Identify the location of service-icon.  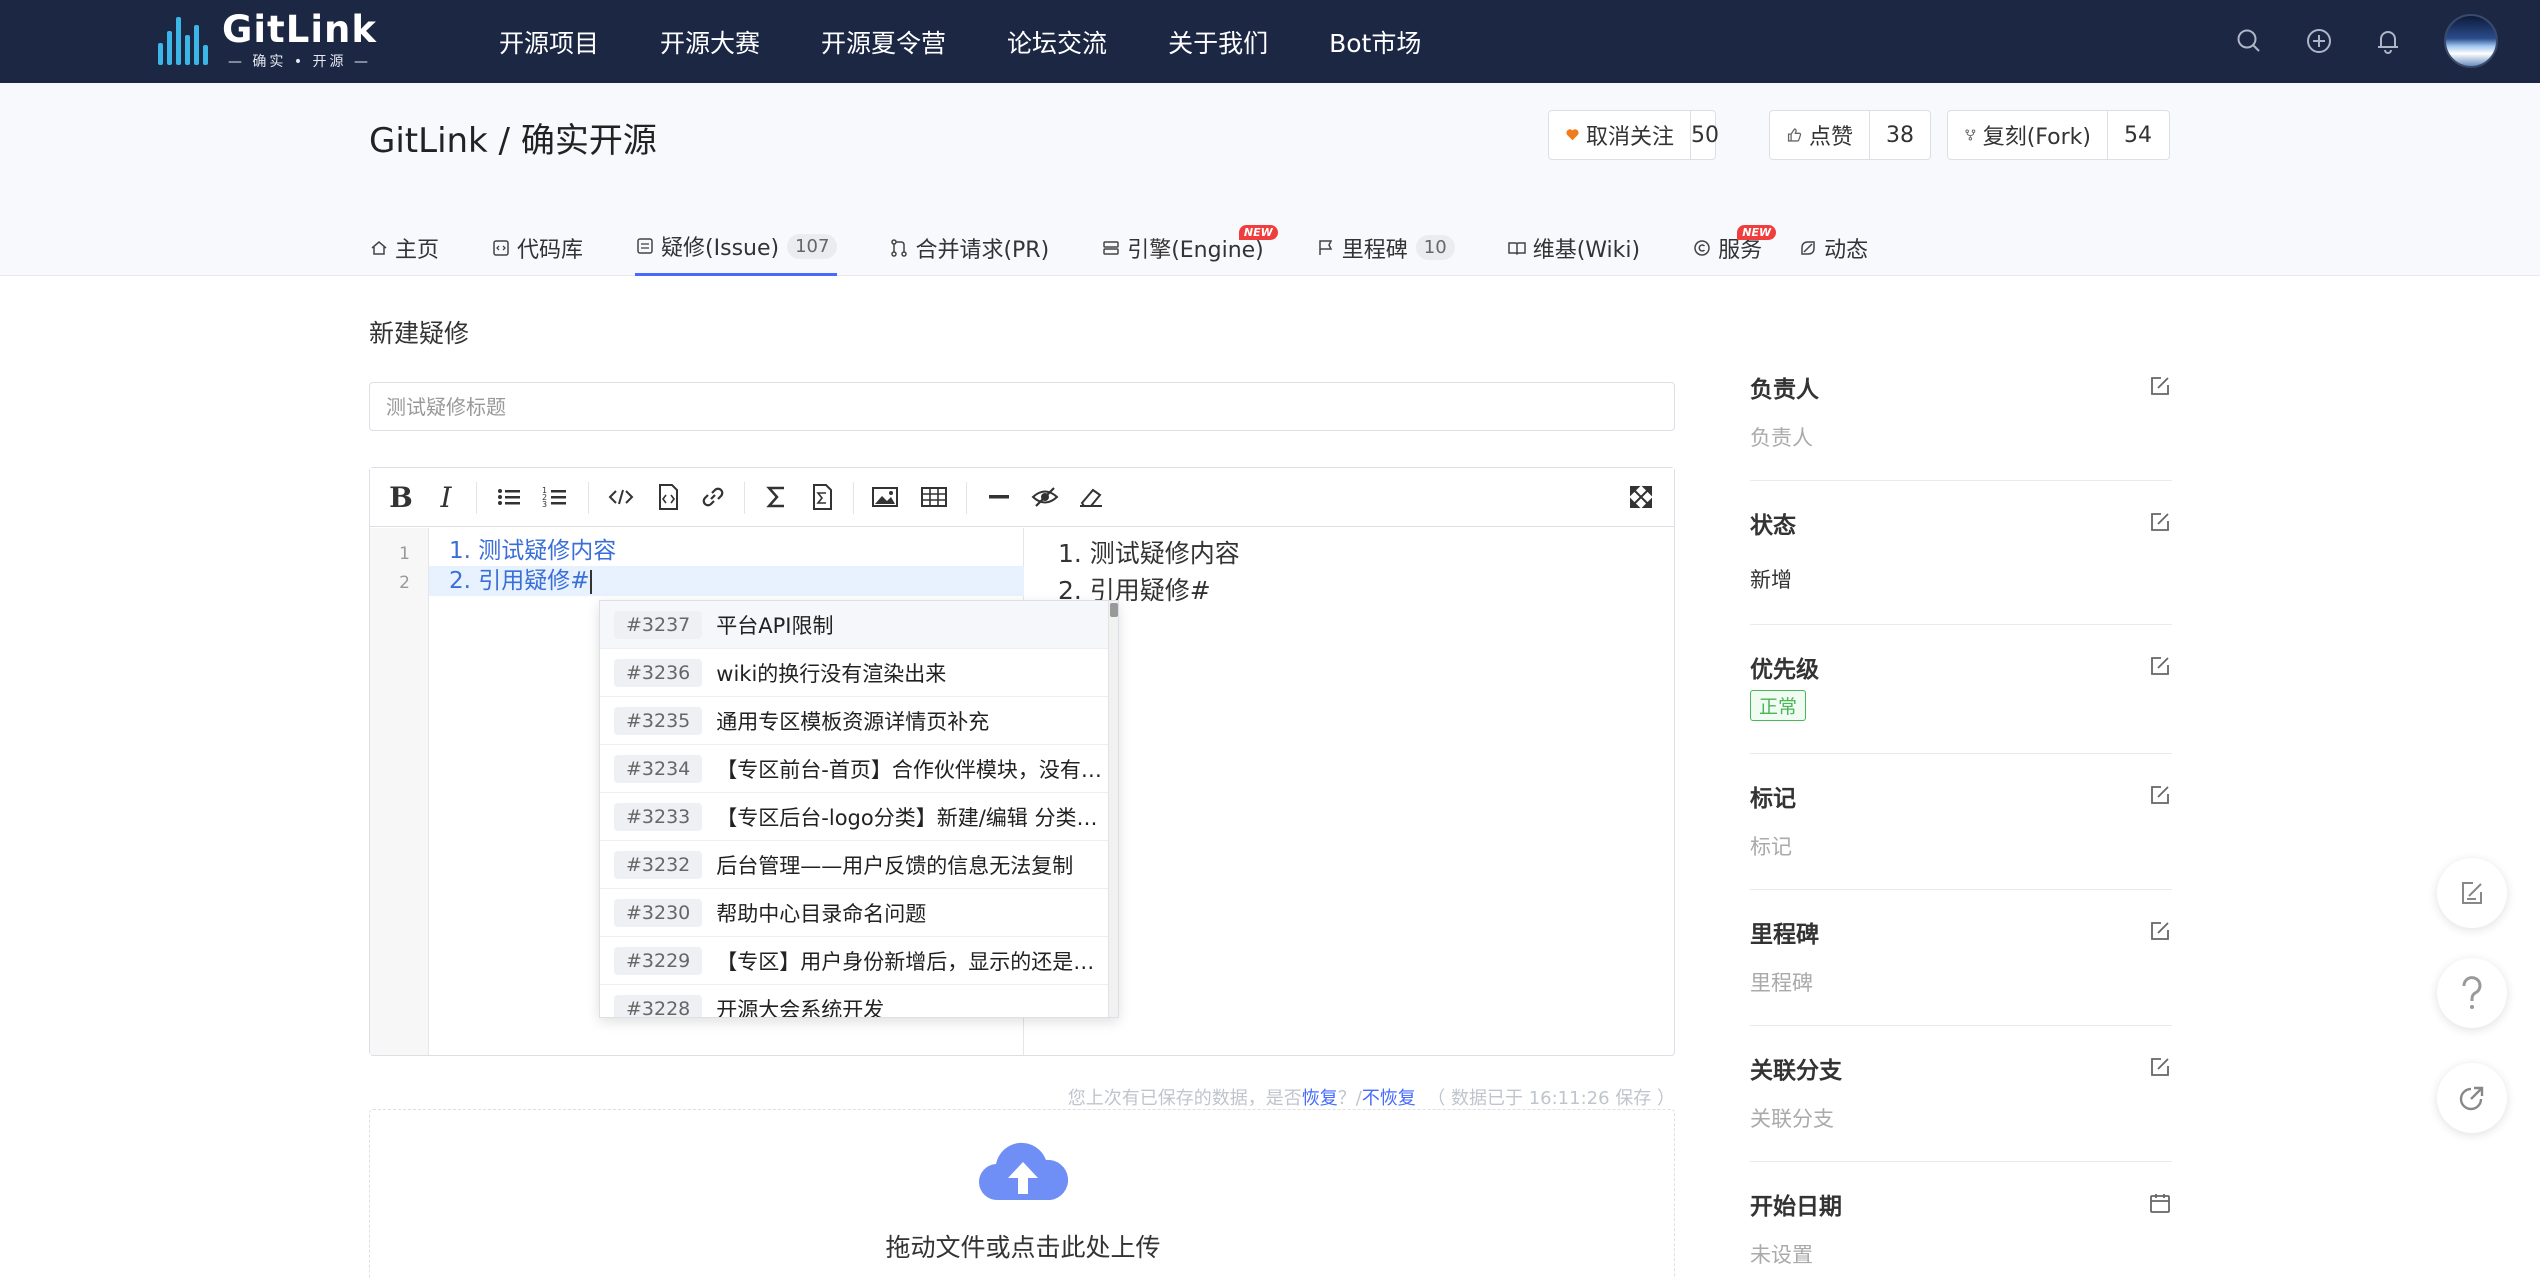
(1702, 247).